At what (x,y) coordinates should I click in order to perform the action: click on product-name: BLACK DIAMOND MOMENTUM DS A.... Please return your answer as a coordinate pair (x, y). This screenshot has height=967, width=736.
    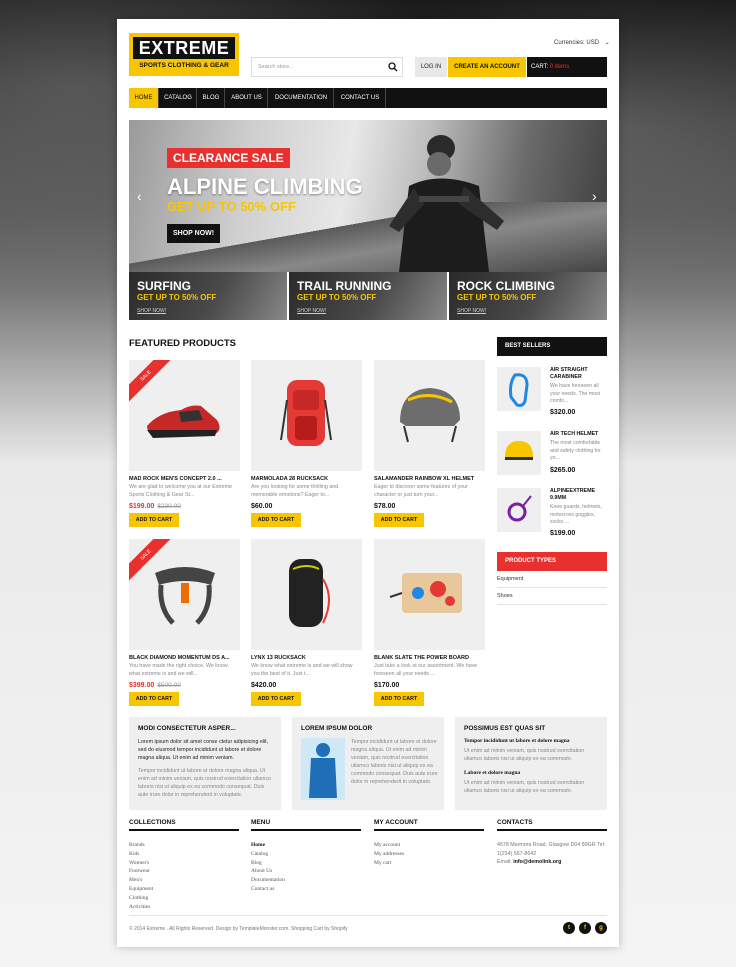
    Looking at the image, I should click on (184, 658).